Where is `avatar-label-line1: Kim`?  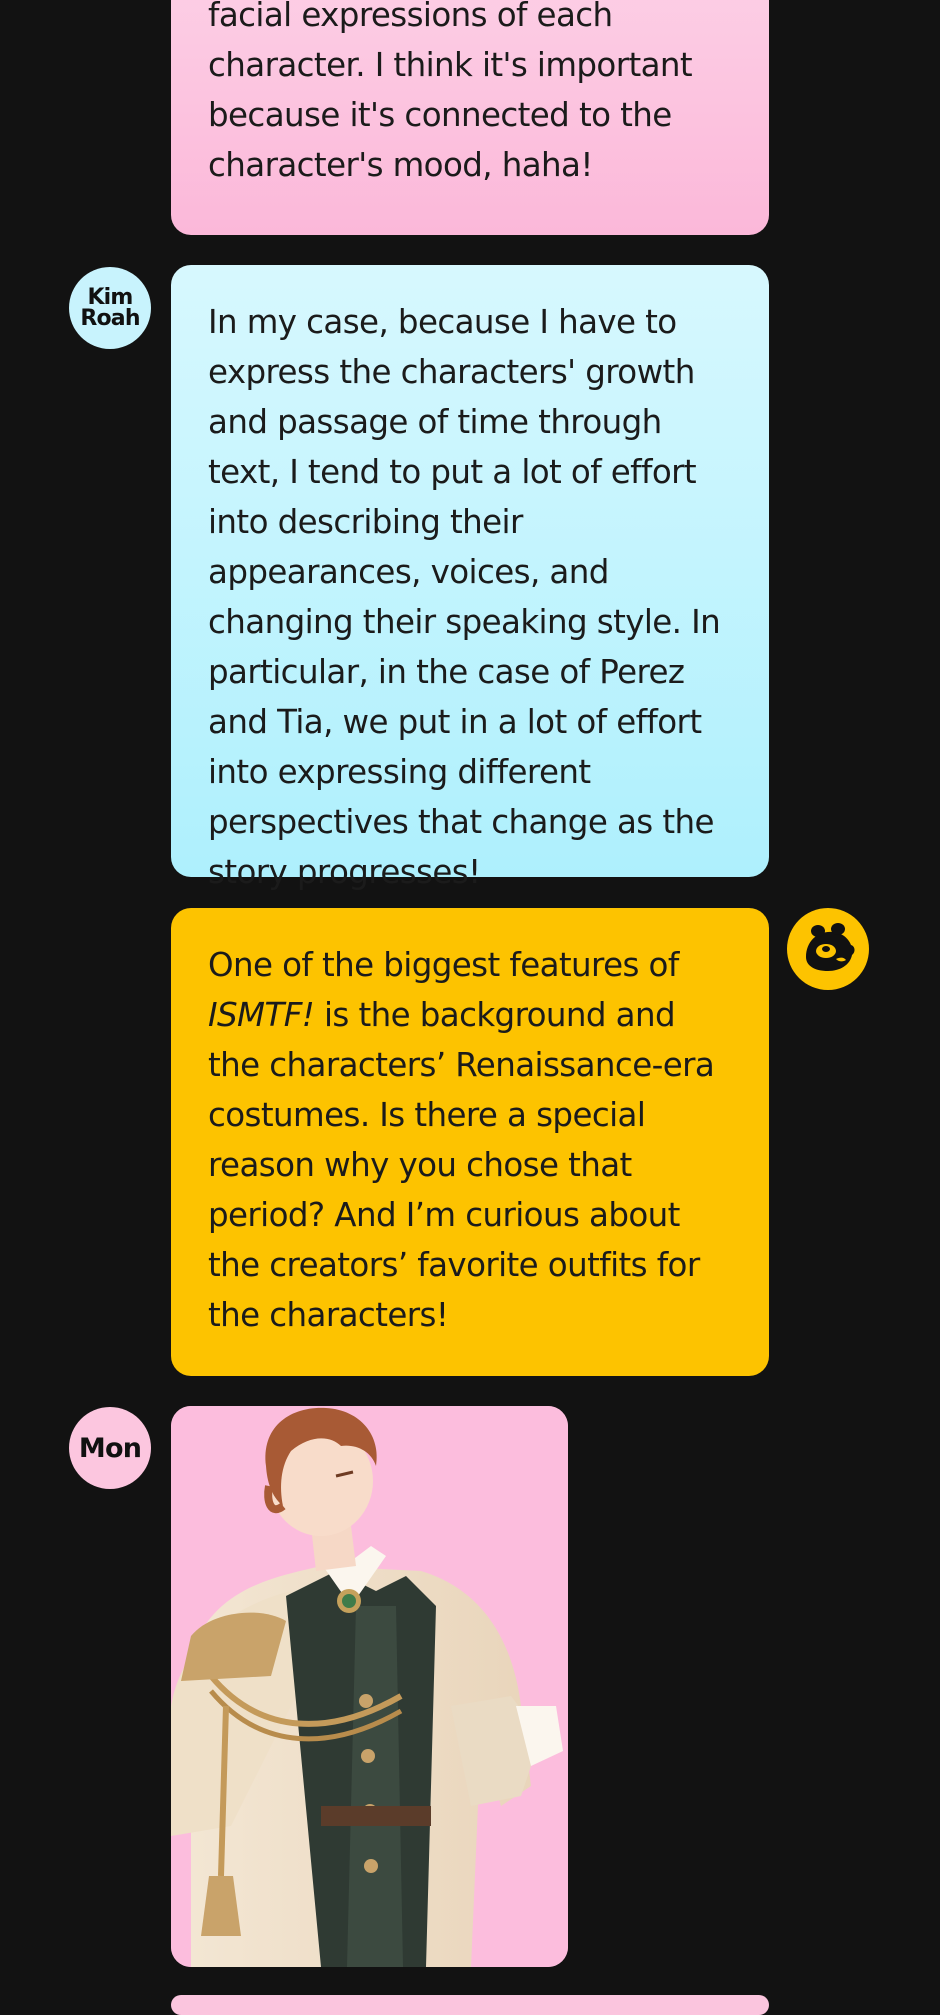 avatar-label-line1: Kim is located at coordinates (110, 297).